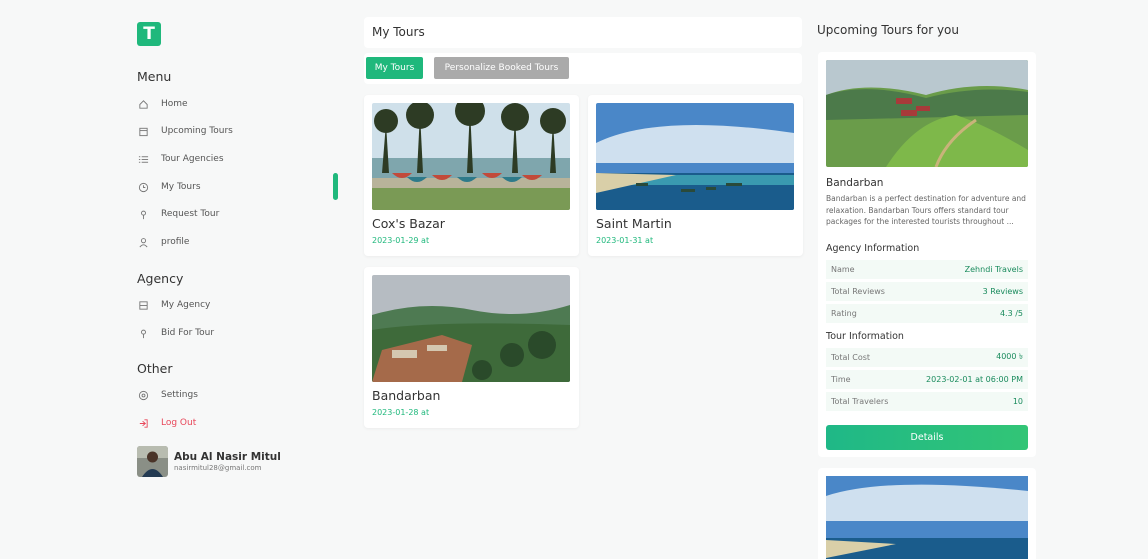 This screenshot has width=1148, height=559. What do you see at coordinates (843, 269) in the screenshot?
I see `row-label: Name` at bounding box center [843, 269].